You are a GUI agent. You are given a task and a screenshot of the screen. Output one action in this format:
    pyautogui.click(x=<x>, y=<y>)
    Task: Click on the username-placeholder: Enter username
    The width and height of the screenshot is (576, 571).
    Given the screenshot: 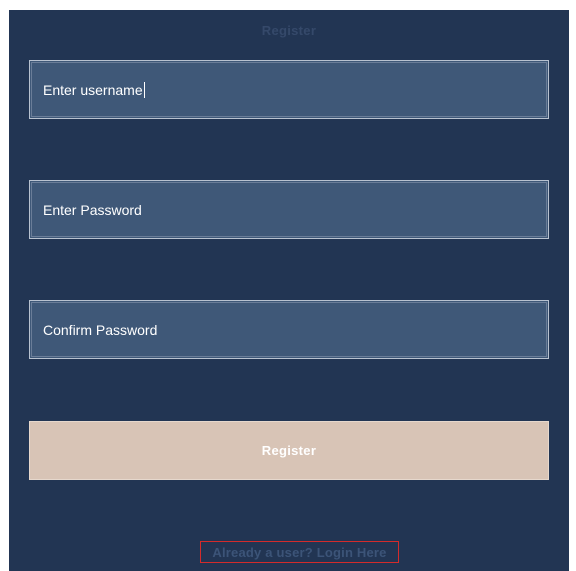 What is the action you would take?
    pyautogui.click(x=93, y=89)
    